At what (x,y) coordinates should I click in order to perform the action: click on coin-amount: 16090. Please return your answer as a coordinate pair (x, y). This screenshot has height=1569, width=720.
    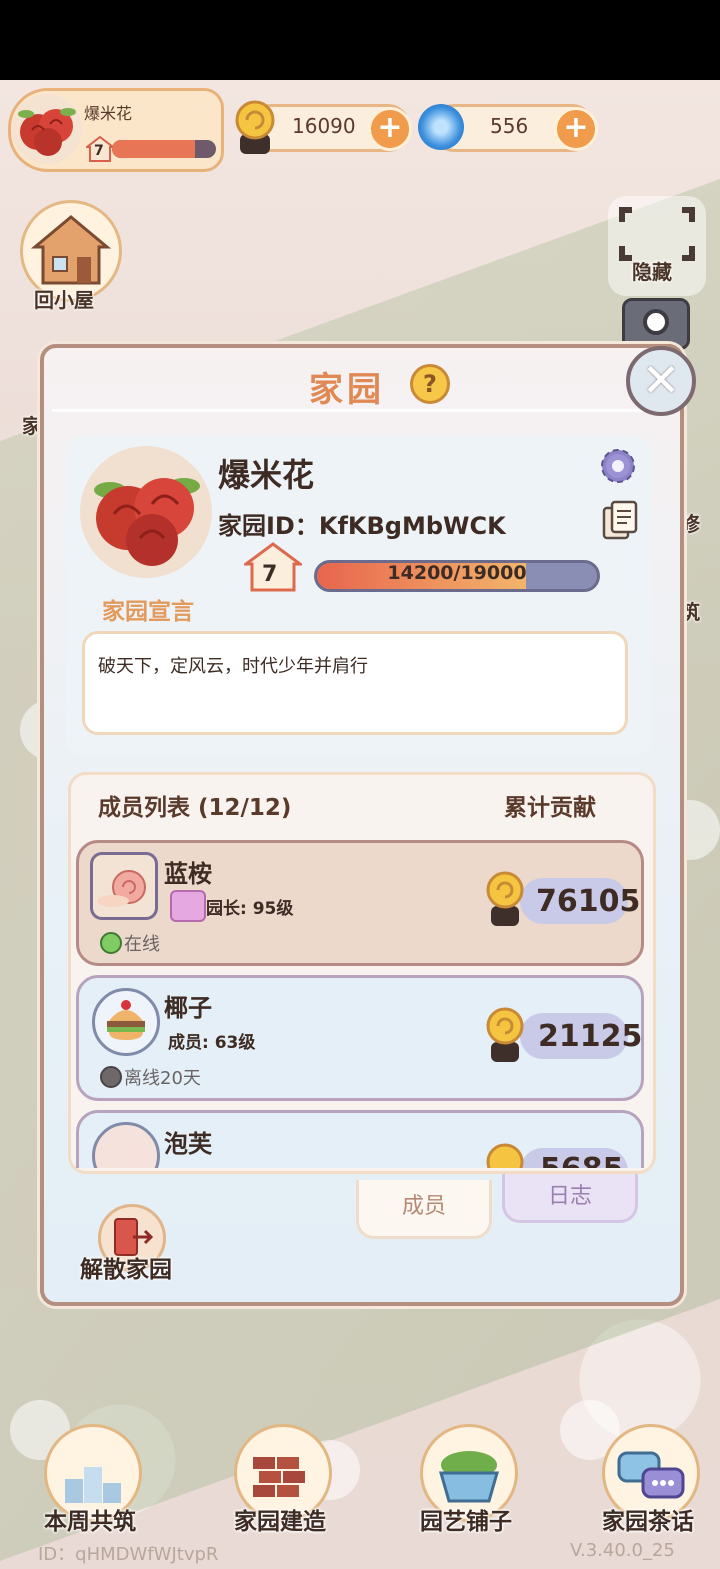
    Looking at the image, I should click on (324, 126).